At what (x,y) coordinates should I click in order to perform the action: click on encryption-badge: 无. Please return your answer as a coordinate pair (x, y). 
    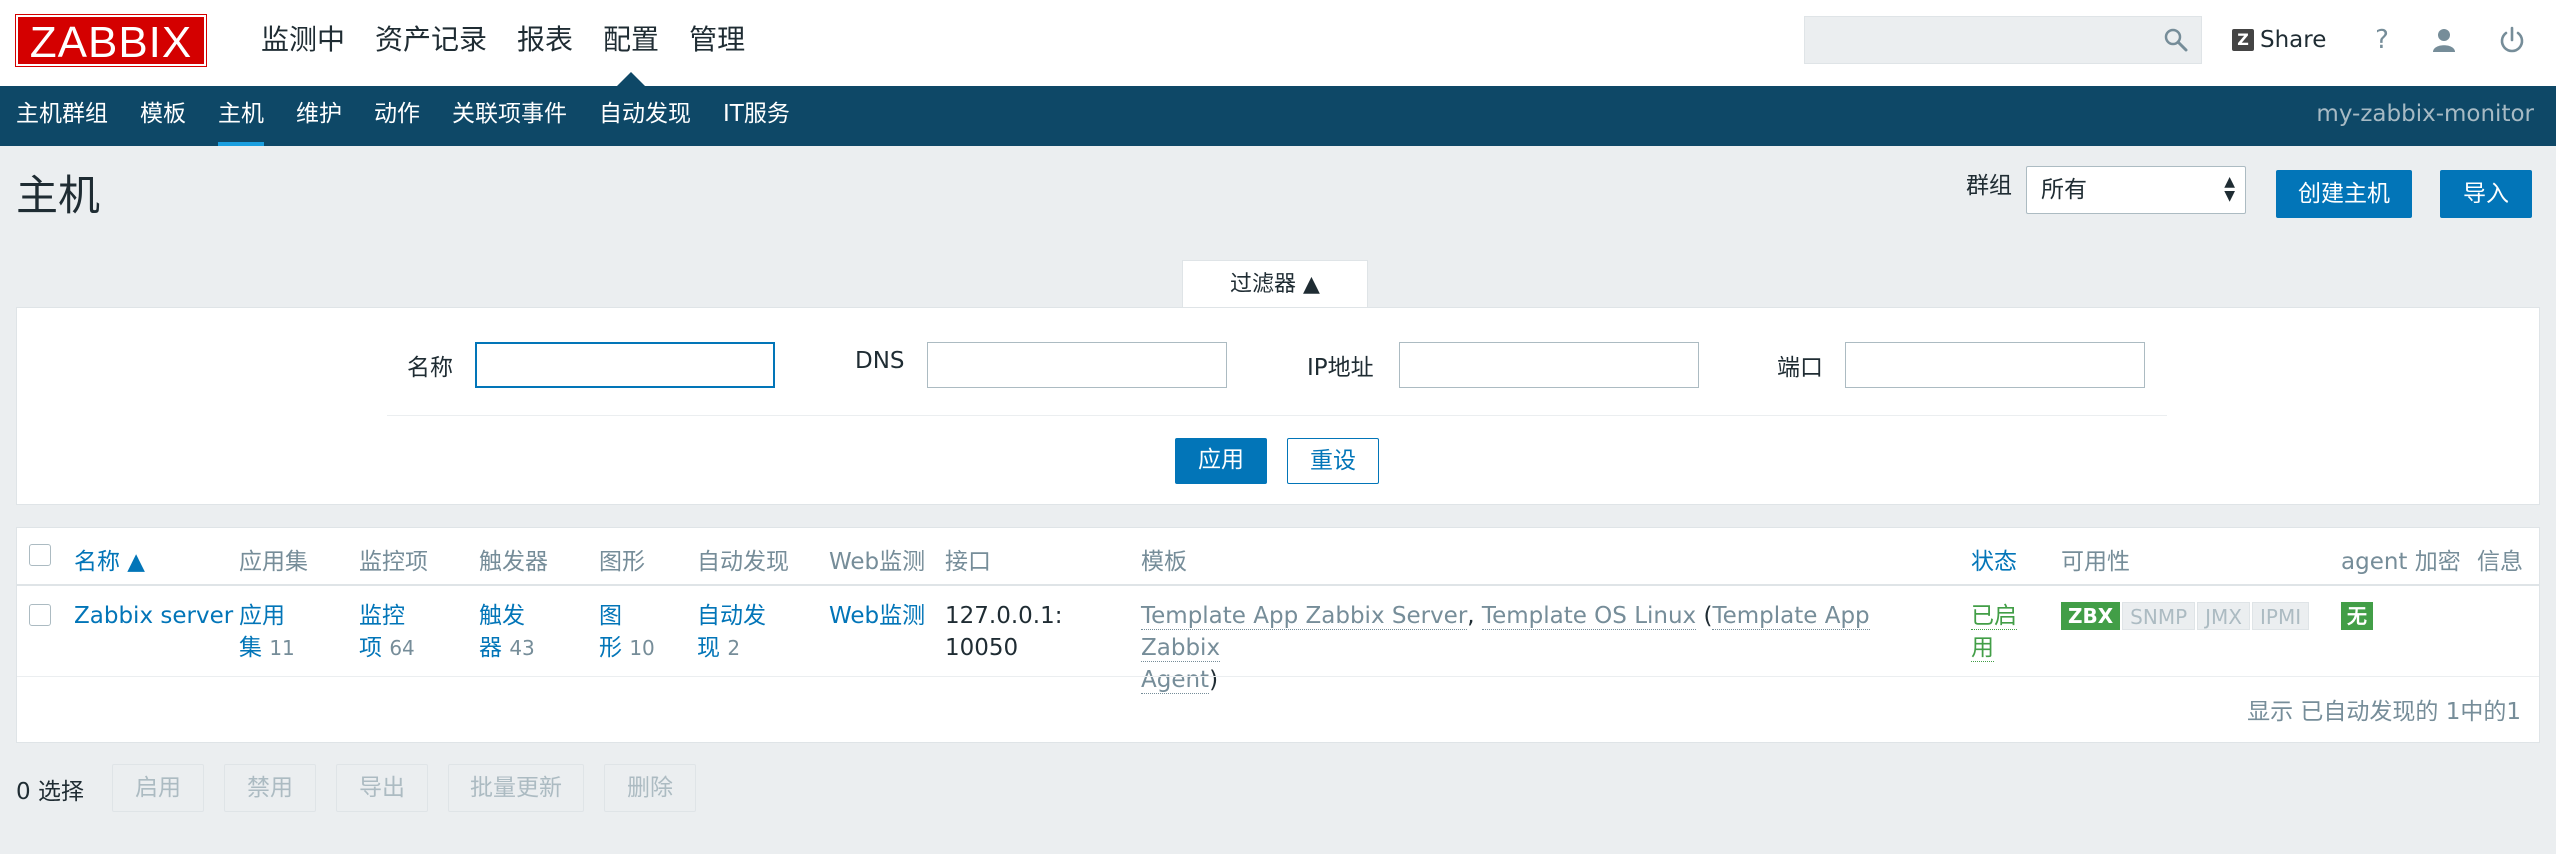
    Looking at the image, I should click on (2357, 616).